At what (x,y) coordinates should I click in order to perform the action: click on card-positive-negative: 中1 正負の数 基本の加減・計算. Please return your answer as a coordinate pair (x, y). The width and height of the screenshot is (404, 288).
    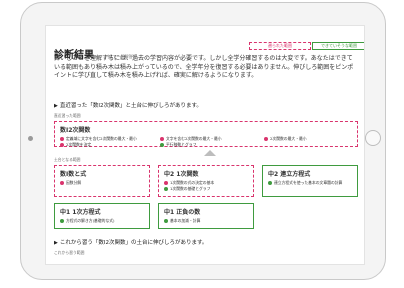
    Looking at the image, I should click on (206, 216).